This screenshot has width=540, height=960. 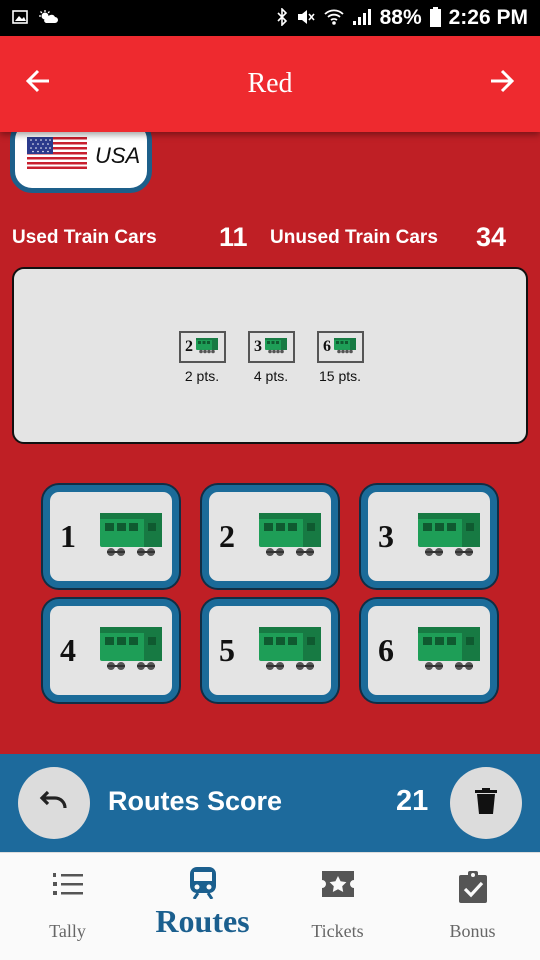 I want to click on weather-icon, so click(x=48, y=18).